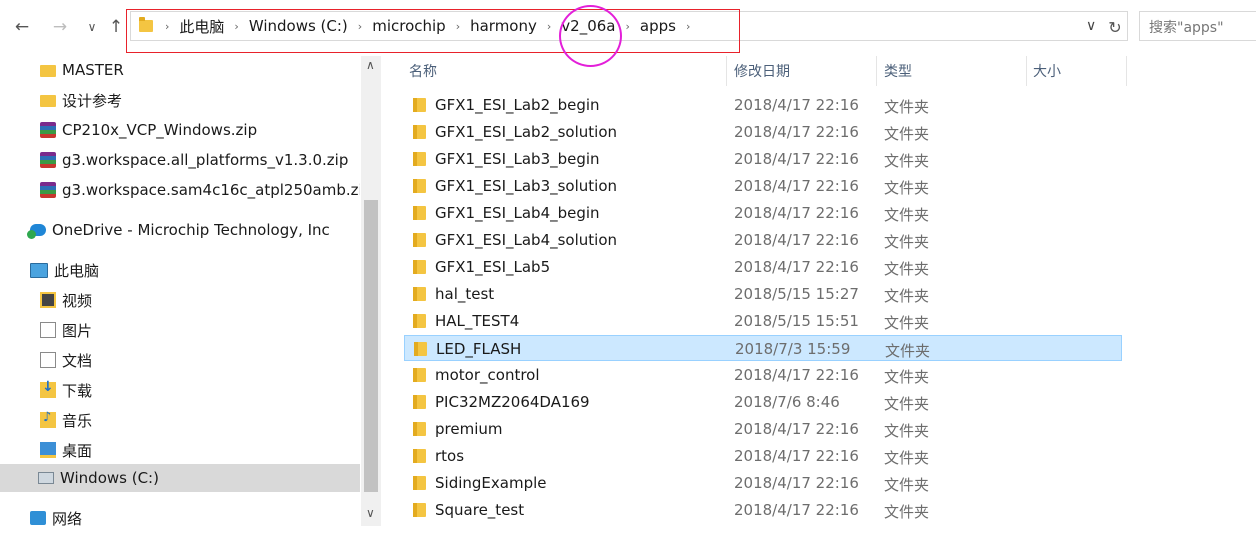  Describe the element at coordinates (22, 27) in the screenshot. I see `back-arrow-icon: ←` at that location.